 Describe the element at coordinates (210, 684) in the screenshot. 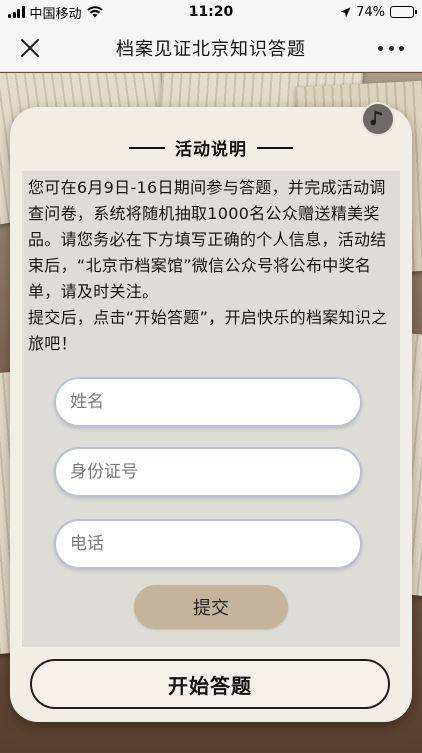

I see `start-quiz-button: 开始答题` at that location.